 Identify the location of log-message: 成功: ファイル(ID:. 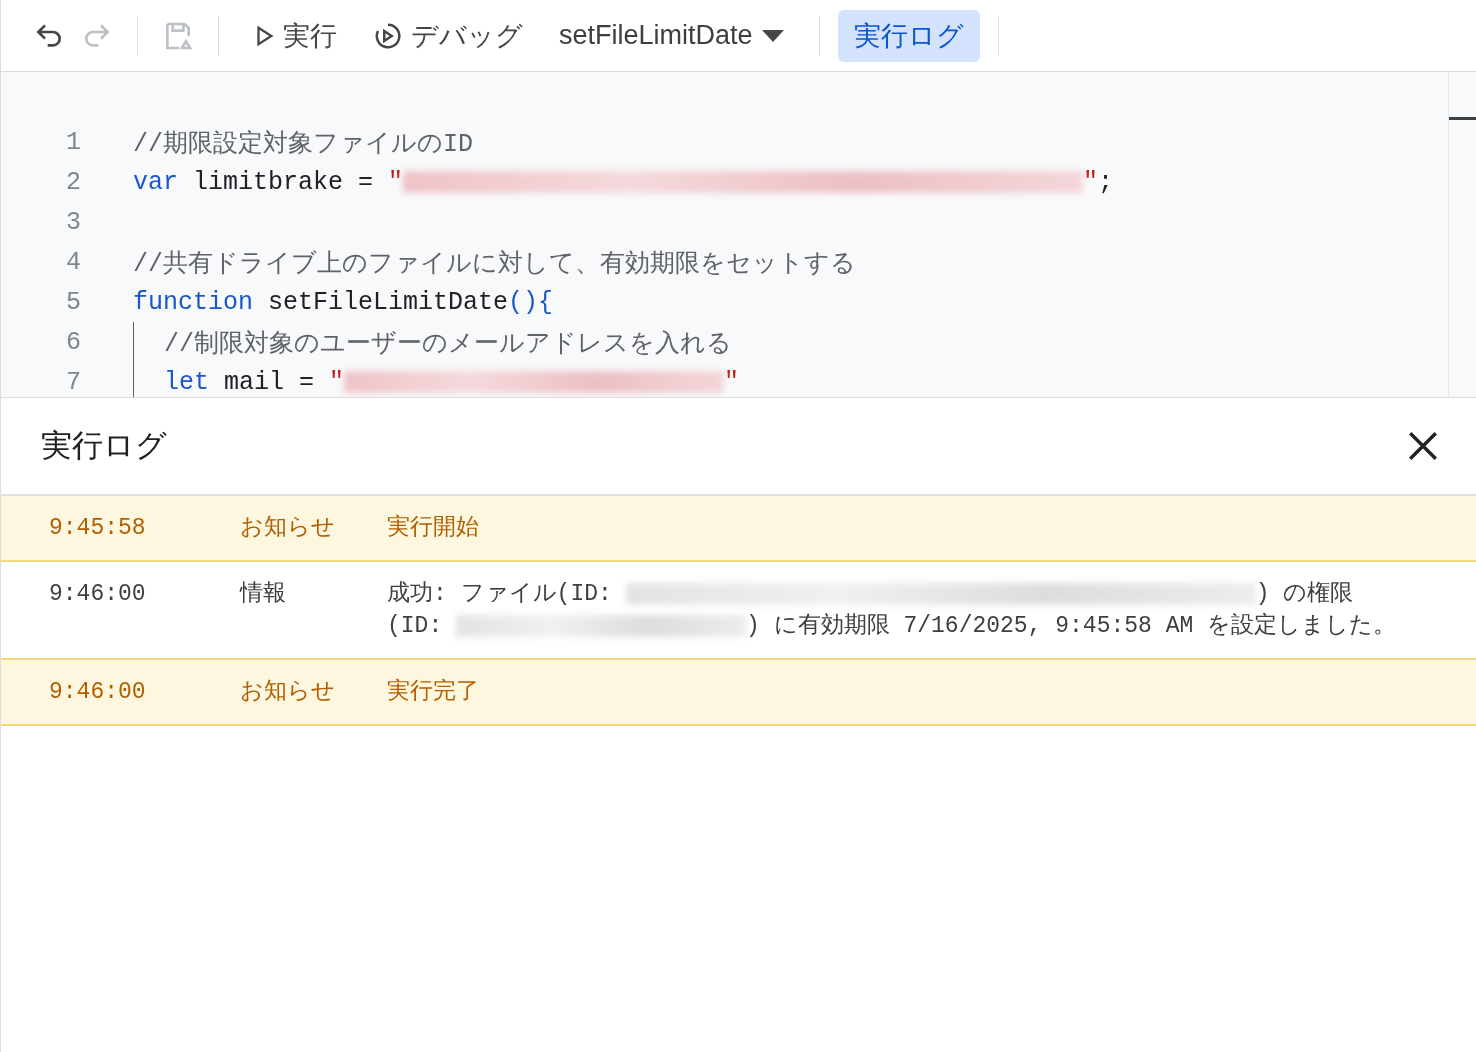
(500, 594).